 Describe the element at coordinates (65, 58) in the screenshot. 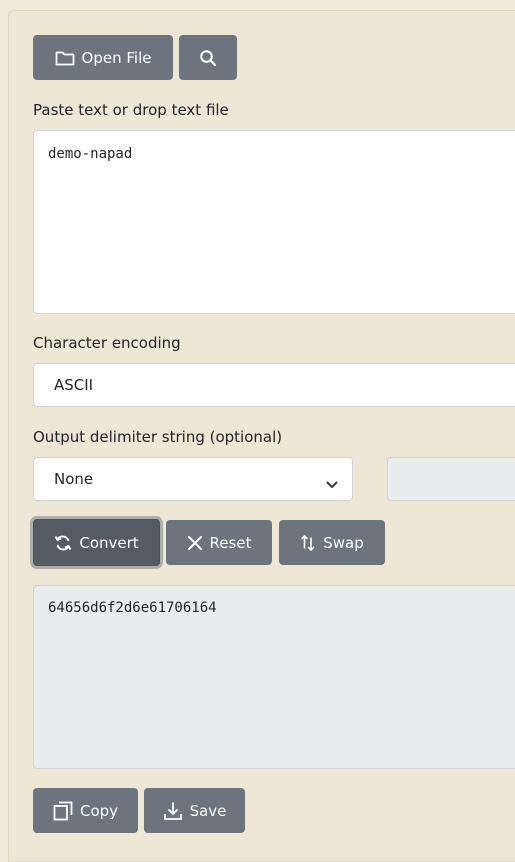

I see `folder-icon` at that location.